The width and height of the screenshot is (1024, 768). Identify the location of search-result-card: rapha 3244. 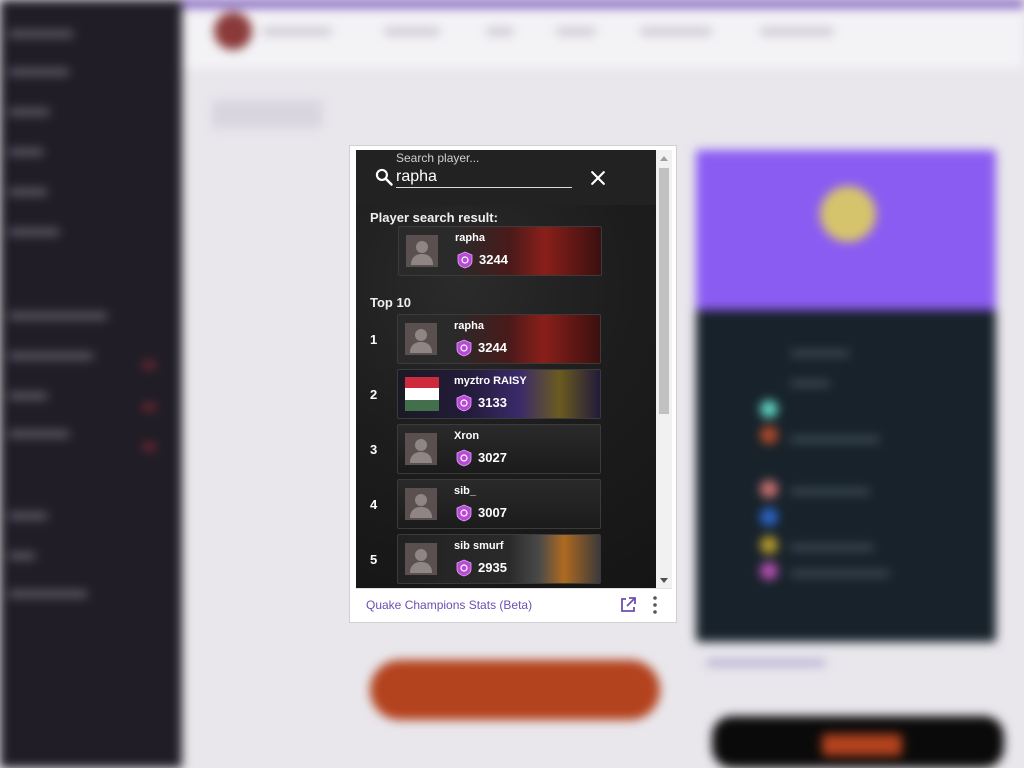
(500, 251).